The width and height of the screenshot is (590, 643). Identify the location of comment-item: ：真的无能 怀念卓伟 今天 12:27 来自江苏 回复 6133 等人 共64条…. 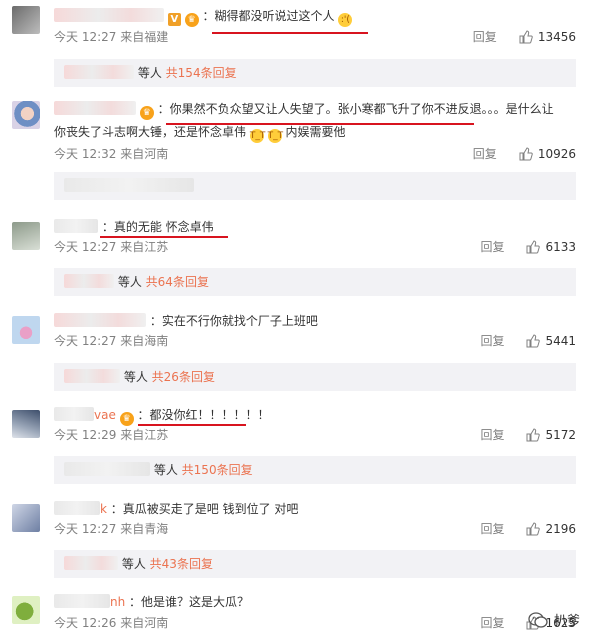
(295, 256).